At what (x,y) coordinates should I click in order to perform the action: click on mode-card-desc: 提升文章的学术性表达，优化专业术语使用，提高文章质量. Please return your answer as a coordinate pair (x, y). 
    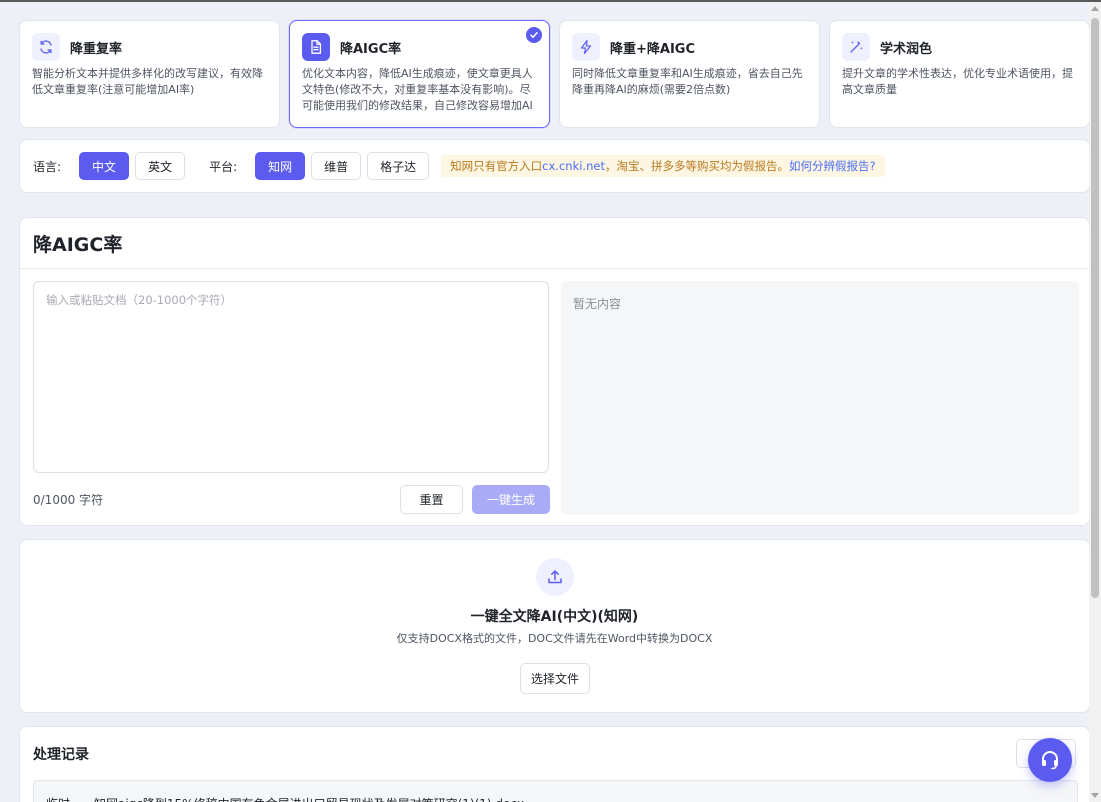
    Looking at the image, I should click on (957, 81).